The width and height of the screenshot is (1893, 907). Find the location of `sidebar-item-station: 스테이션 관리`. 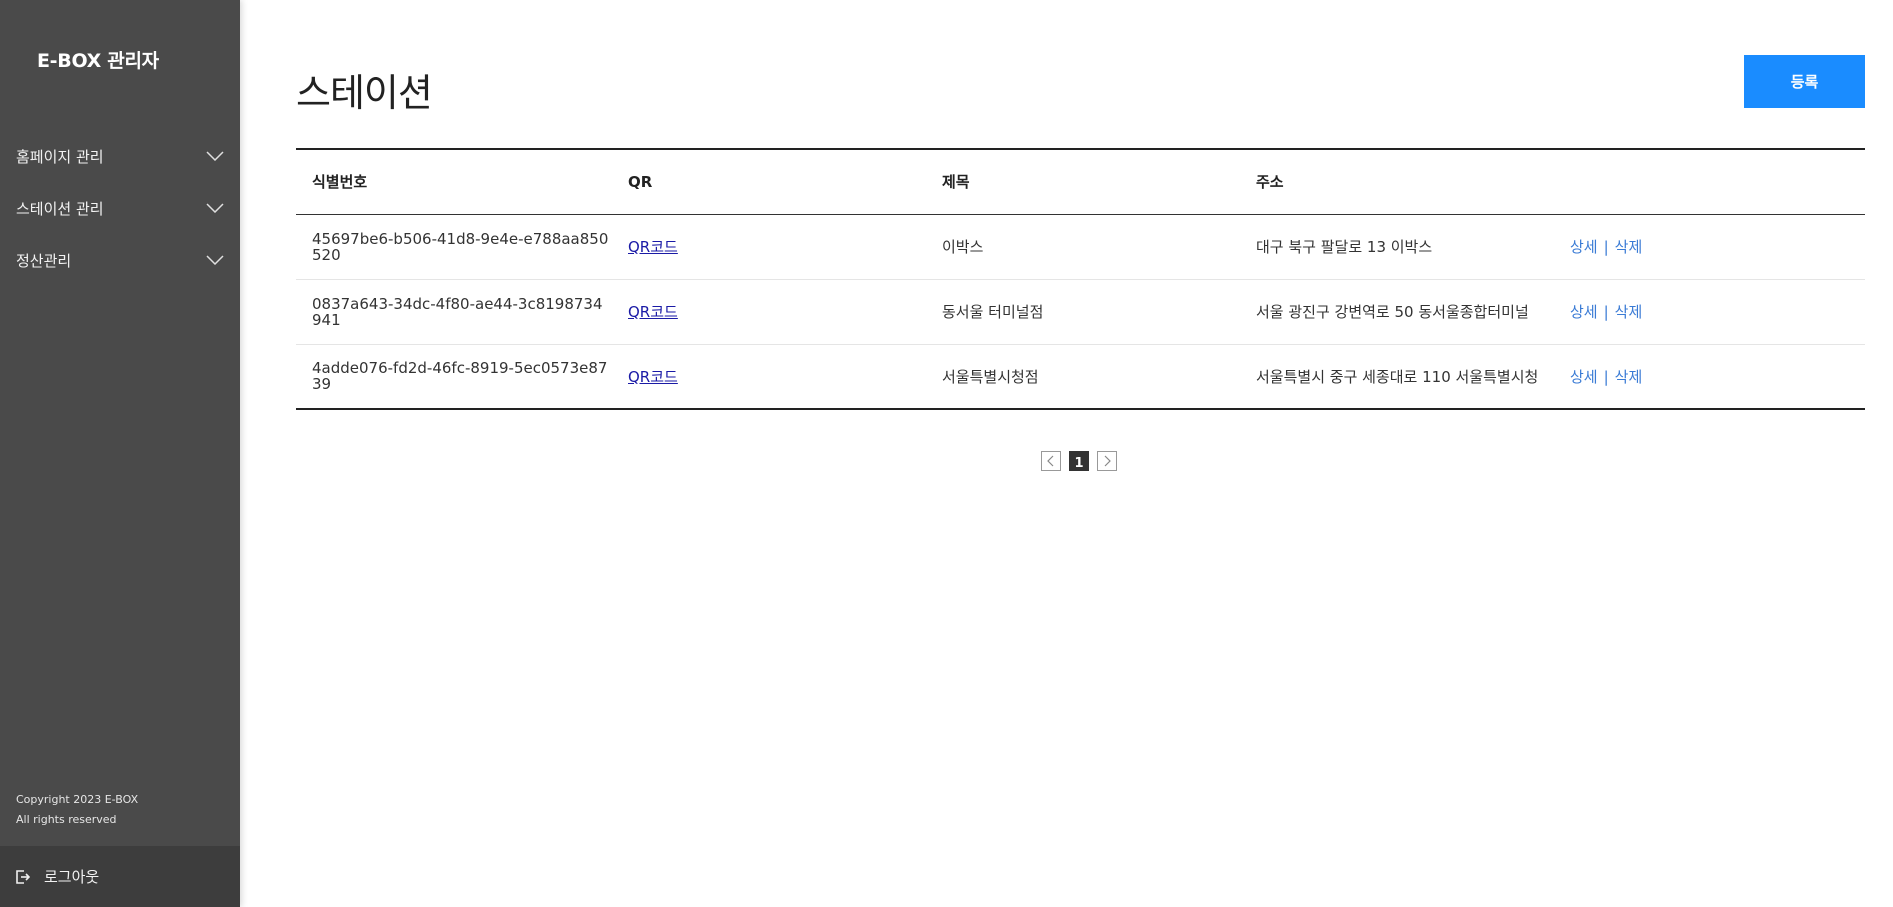

sidebar-item-station: 스테이션 관리 is located at coordinates (120, 208).